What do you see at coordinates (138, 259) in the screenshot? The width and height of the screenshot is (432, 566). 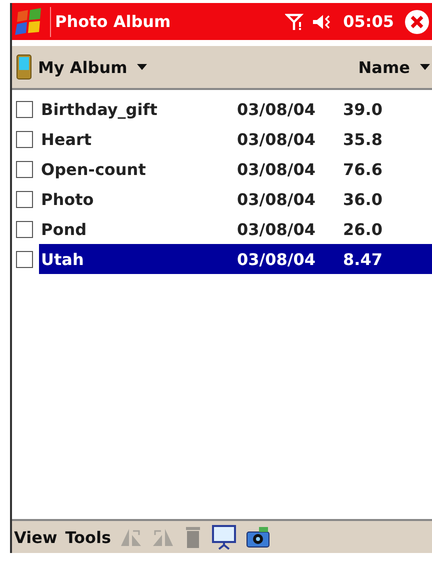 I see `file-name: Utah` at bounding box center [138, 259].